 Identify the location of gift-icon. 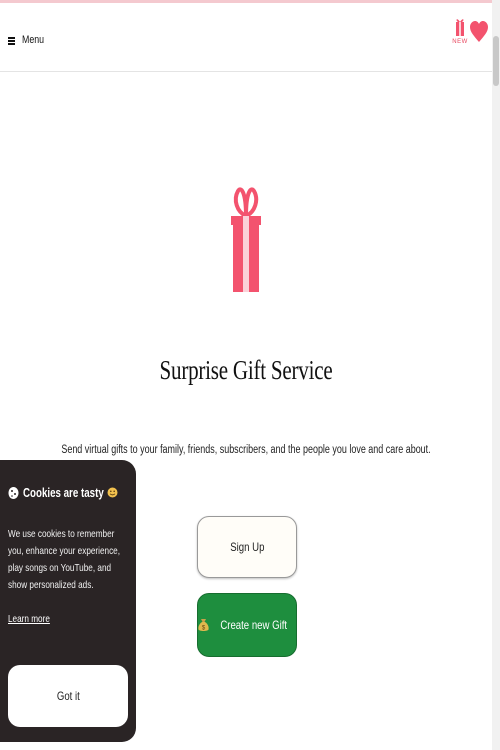
(246, 239).